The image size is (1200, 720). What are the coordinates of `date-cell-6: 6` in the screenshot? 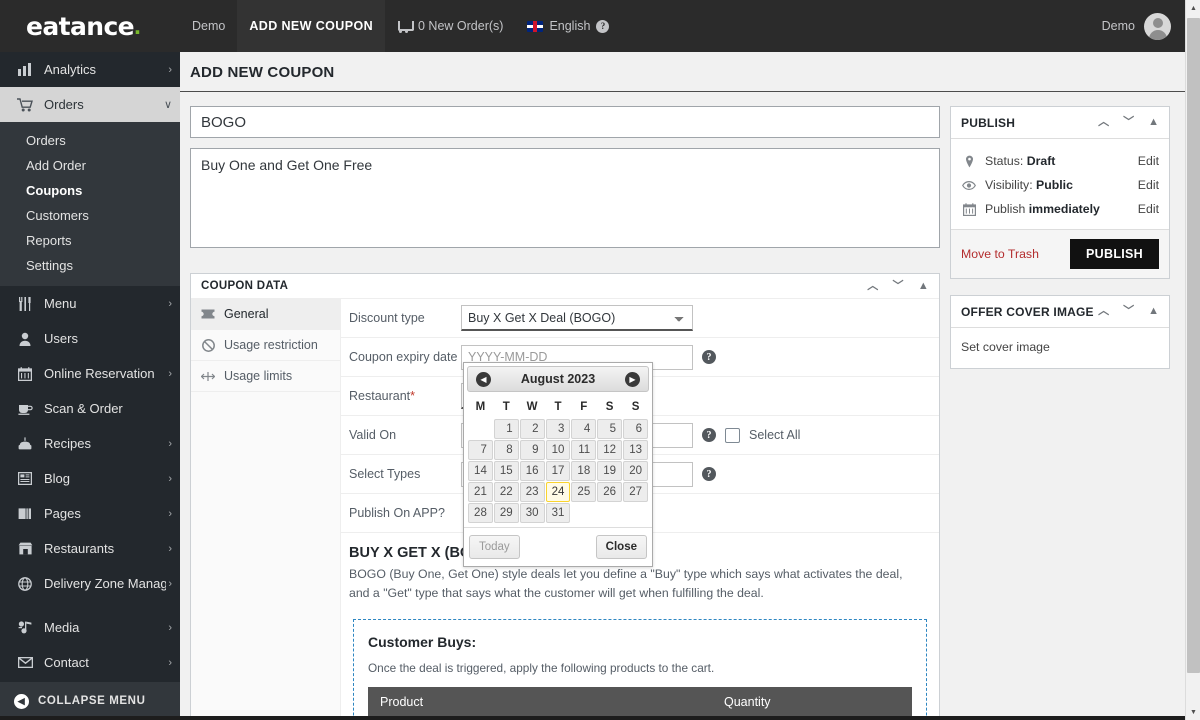 It's located at (635, 429).